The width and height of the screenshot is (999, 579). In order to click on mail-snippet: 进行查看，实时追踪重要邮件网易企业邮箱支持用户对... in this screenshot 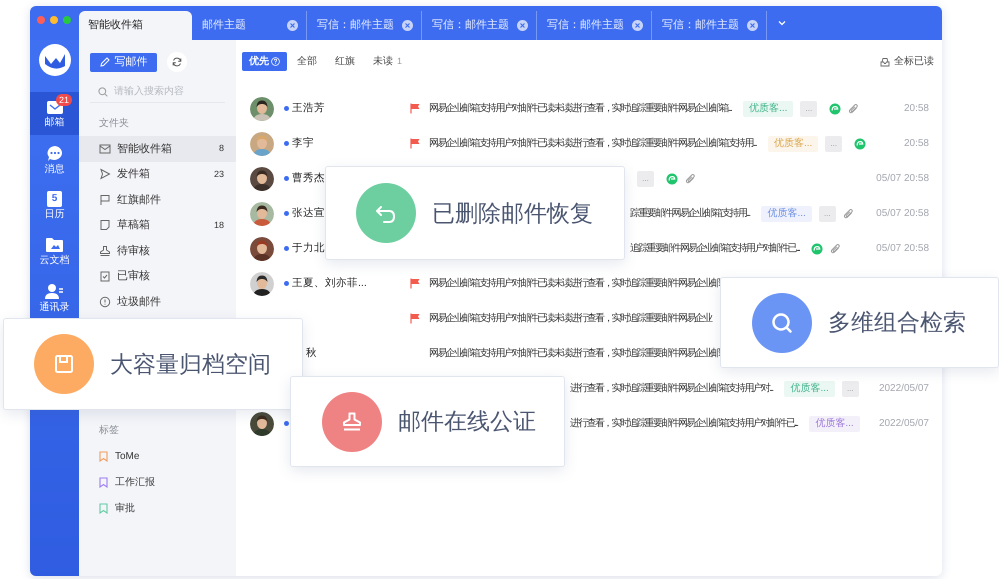, I will do `click(671, 389)`.